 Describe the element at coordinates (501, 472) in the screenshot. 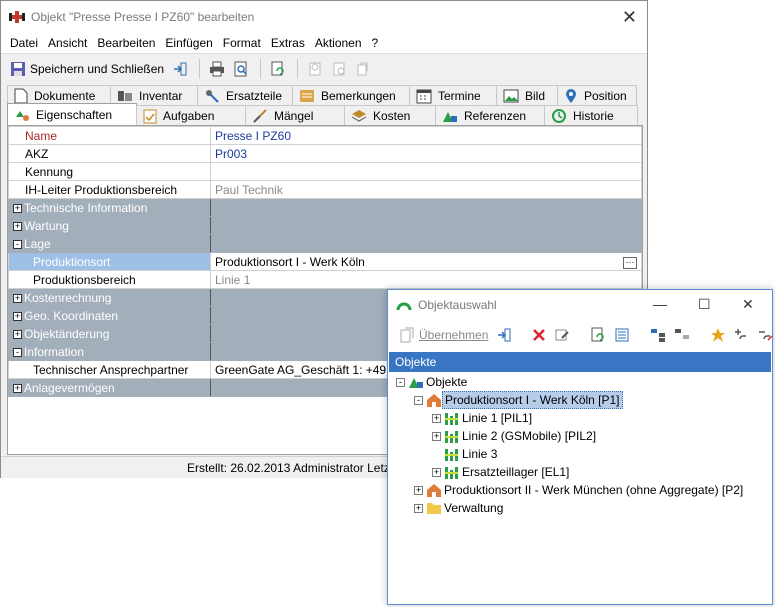

I see `tree-node-ersatzteillager: + Ersatzteillager [EL1]` at that location.